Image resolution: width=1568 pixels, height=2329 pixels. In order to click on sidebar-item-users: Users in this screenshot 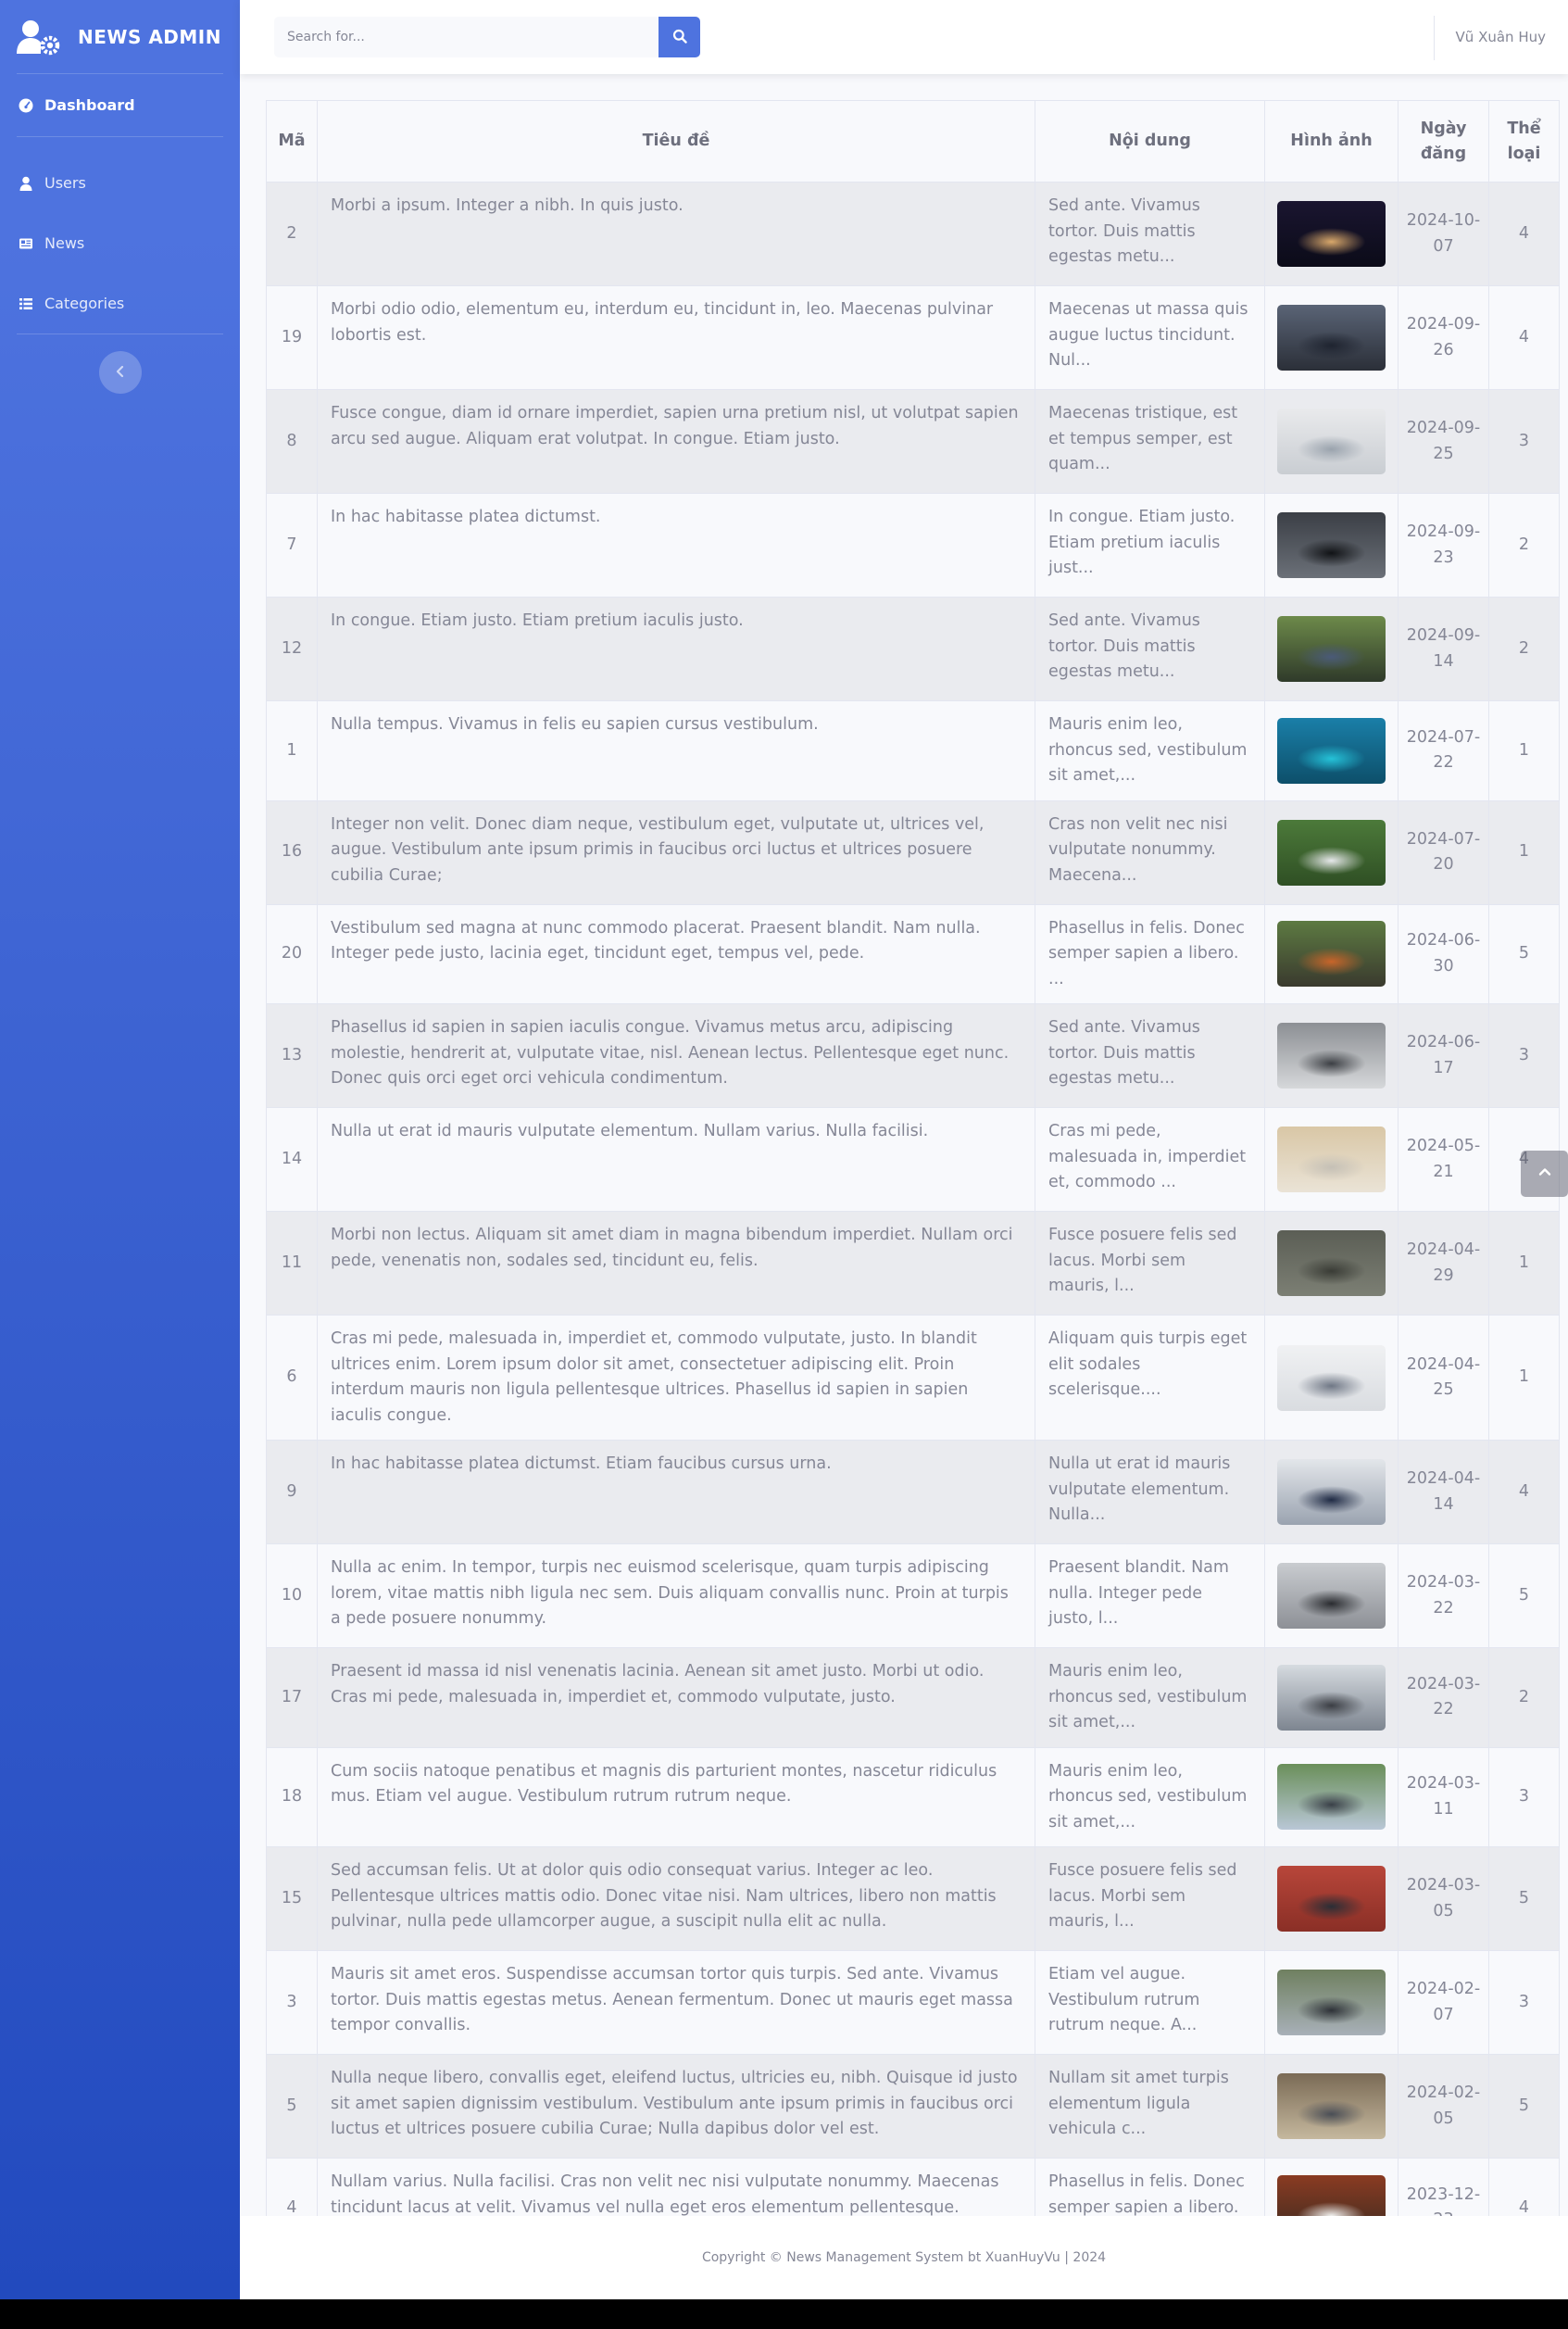, I will do `click(120, 183)`.